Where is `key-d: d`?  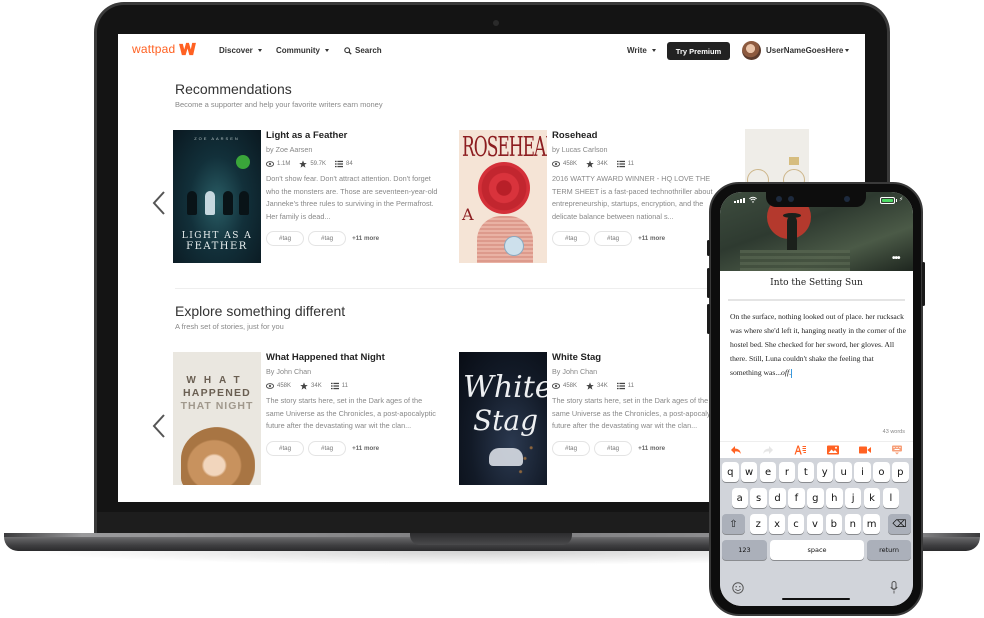 key-d: d is located at coordinates (777, 498).